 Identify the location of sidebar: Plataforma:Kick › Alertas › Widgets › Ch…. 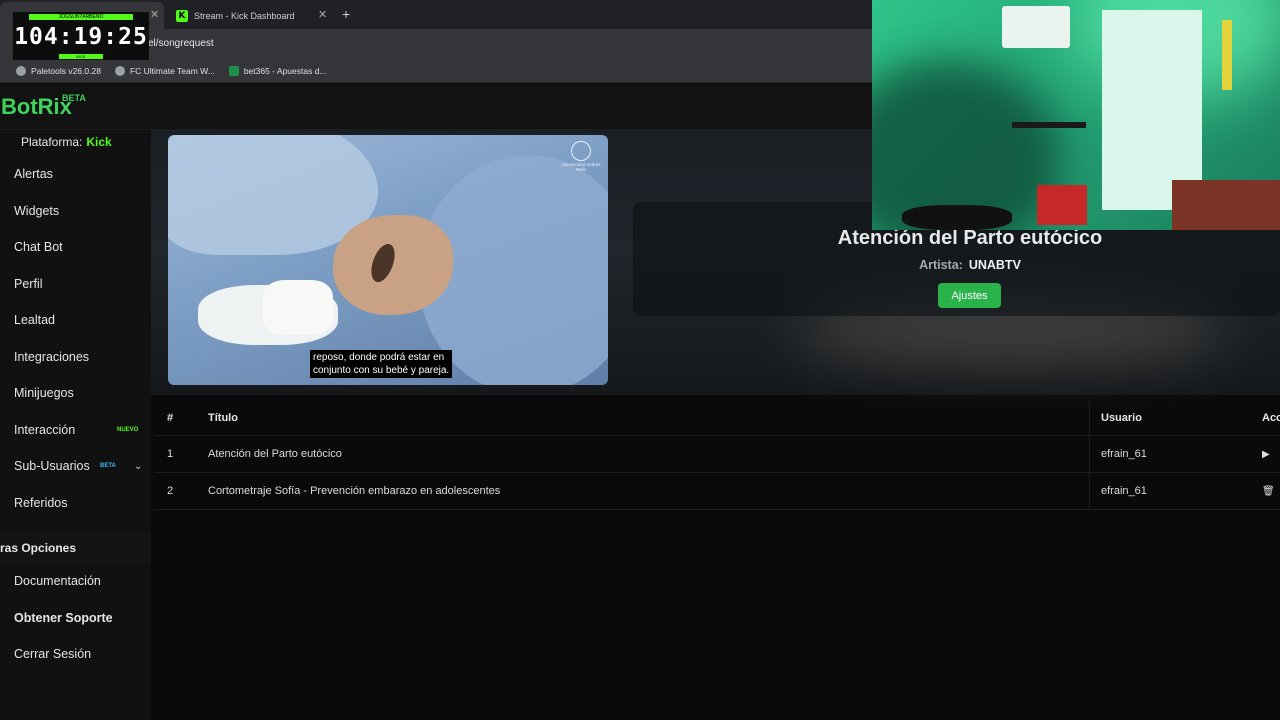
(75, 425).